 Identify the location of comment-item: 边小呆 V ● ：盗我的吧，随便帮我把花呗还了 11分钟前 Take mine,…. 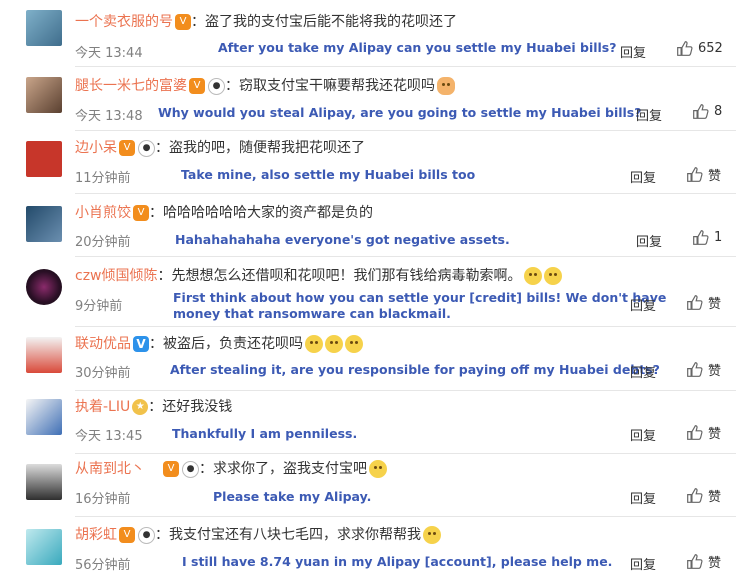
(375, 162).